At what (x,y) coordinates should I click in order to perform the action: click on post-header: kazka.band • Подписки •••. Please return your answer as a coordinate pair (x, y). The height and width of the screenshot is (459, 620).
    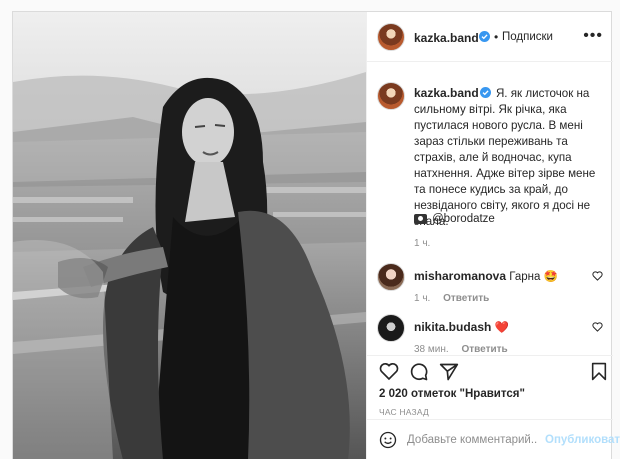
    Looking at the image, I should click on (490, 37).